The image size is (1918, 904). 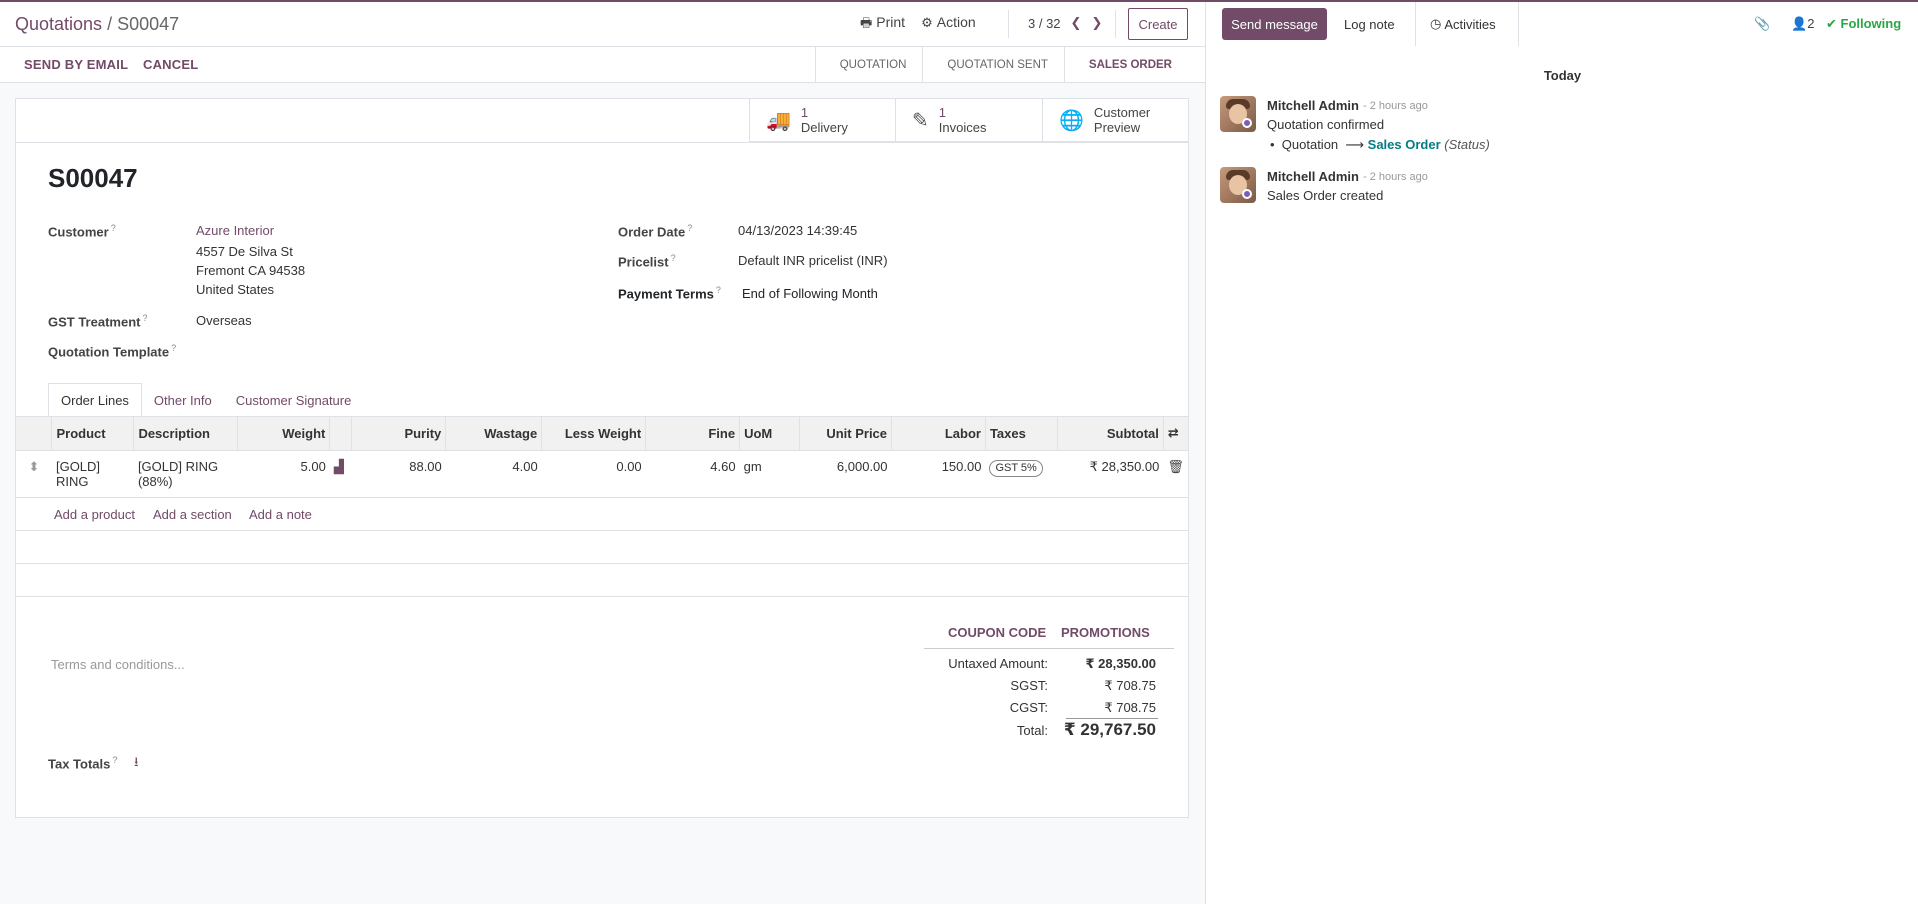 I want to click on column-header: Product, so click(x=93, y=434).